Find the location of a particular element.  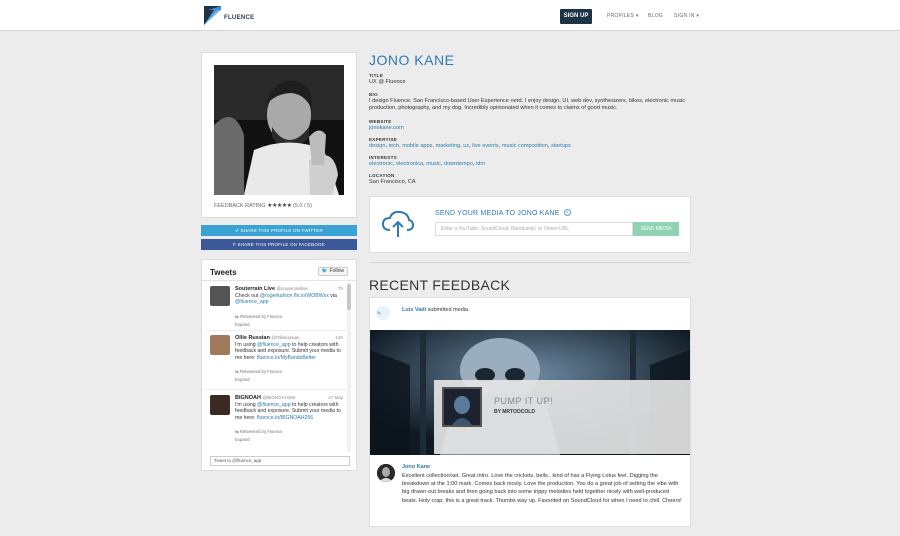

tweet-link: fln.io/WOBWxx is located at coordinates (311, 296).